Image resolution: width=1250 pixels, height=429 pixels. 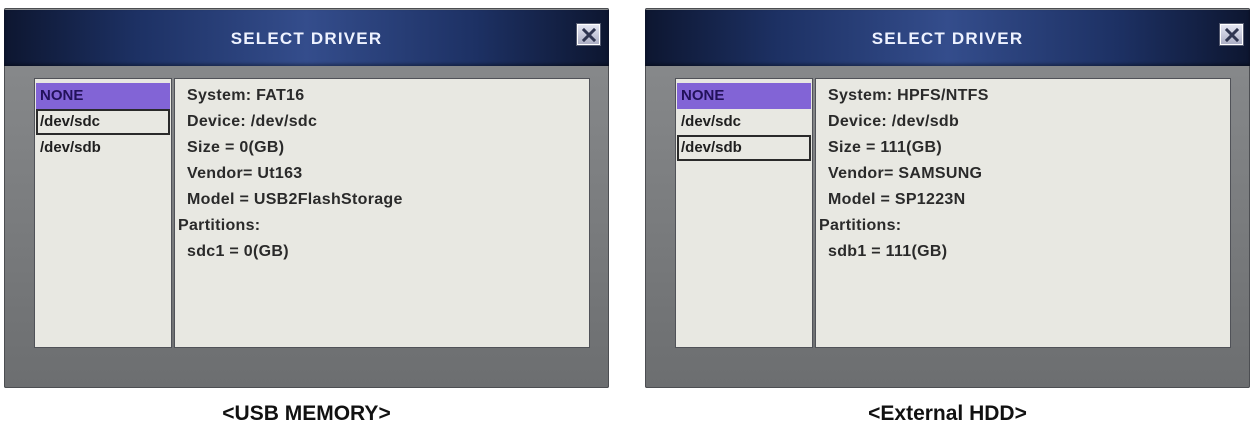 I want to click on system-info: System: FAT16, so click(x=246, y=95).